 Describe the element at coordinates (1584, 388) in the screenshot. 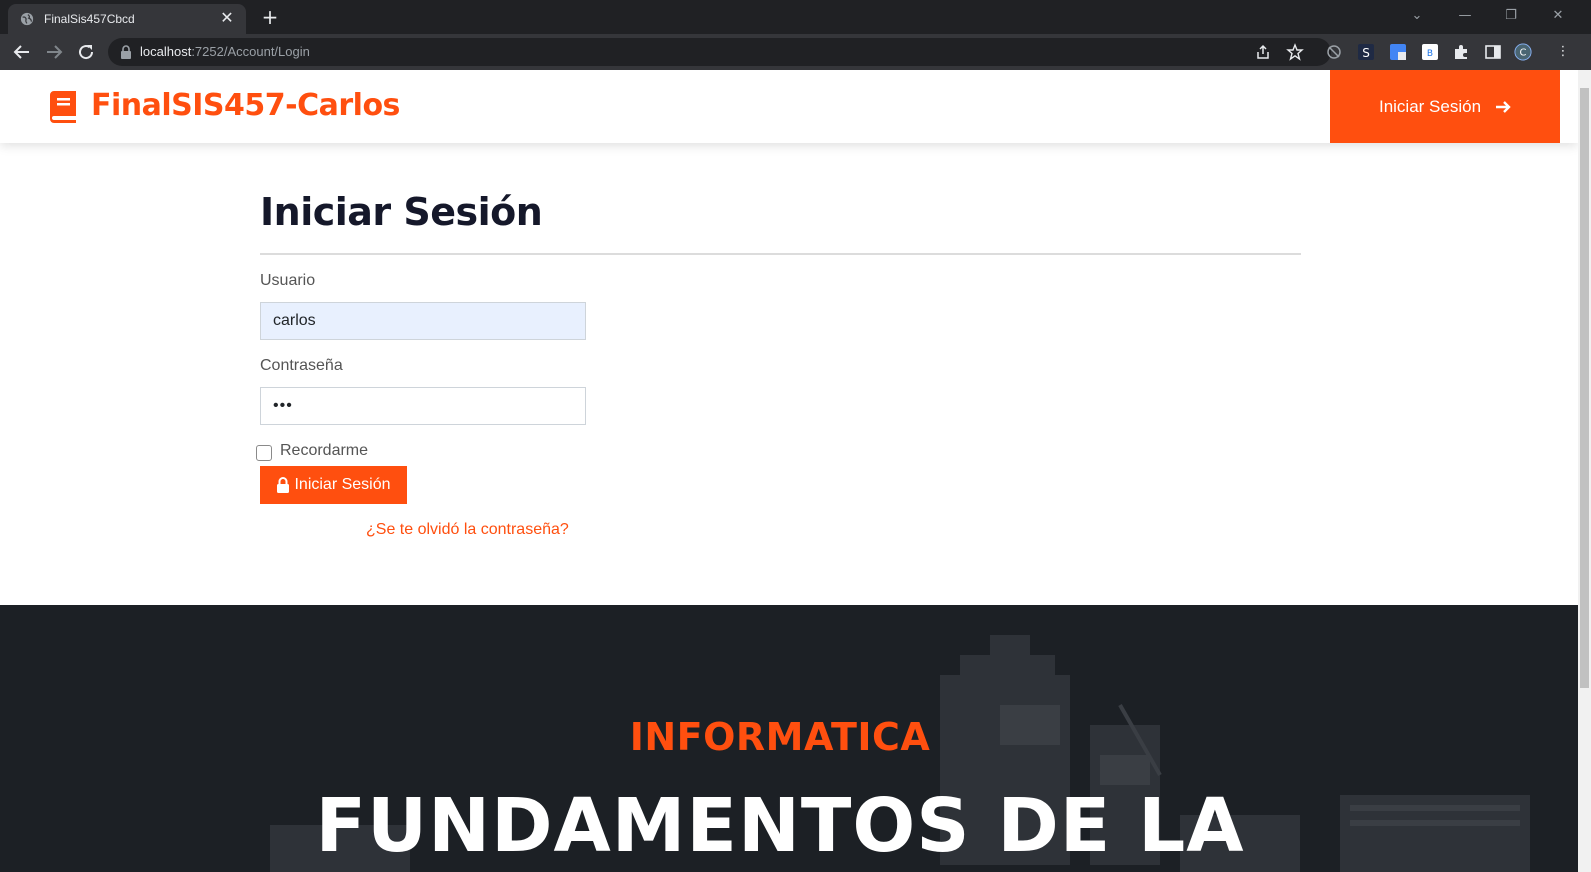

I see `scrollbar-thumb` at that location.